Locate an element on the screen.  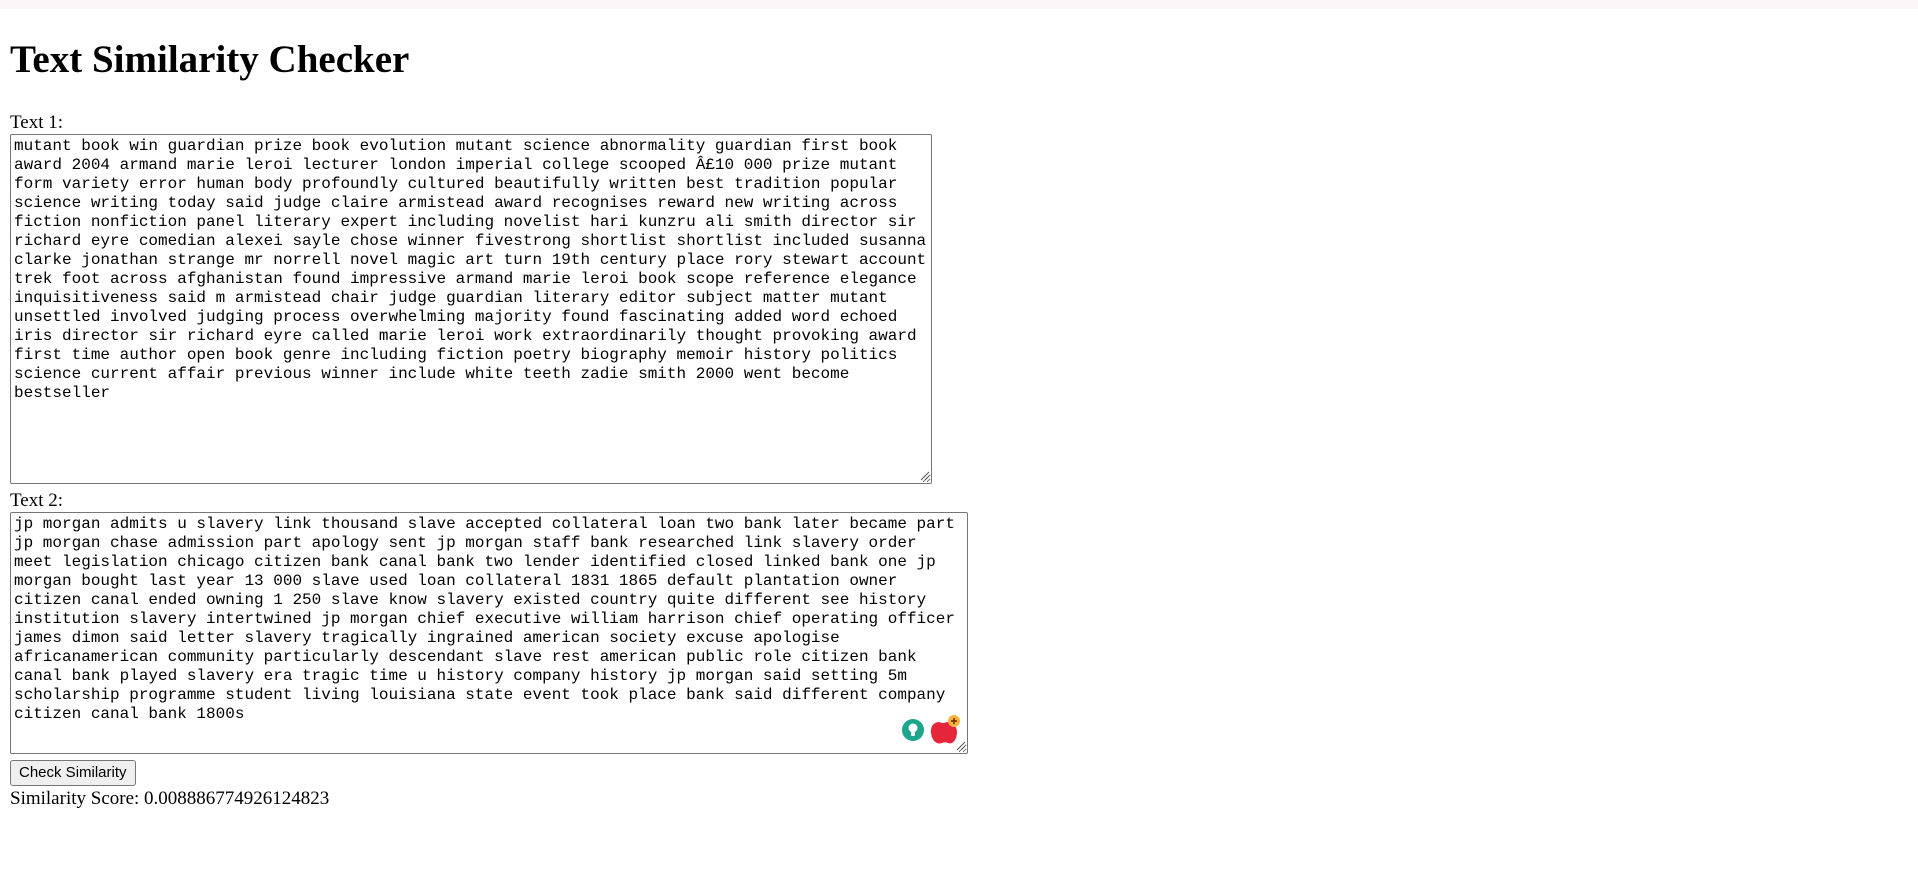
page-title: Text Similarity Checker is located at coordinates (210, 59).